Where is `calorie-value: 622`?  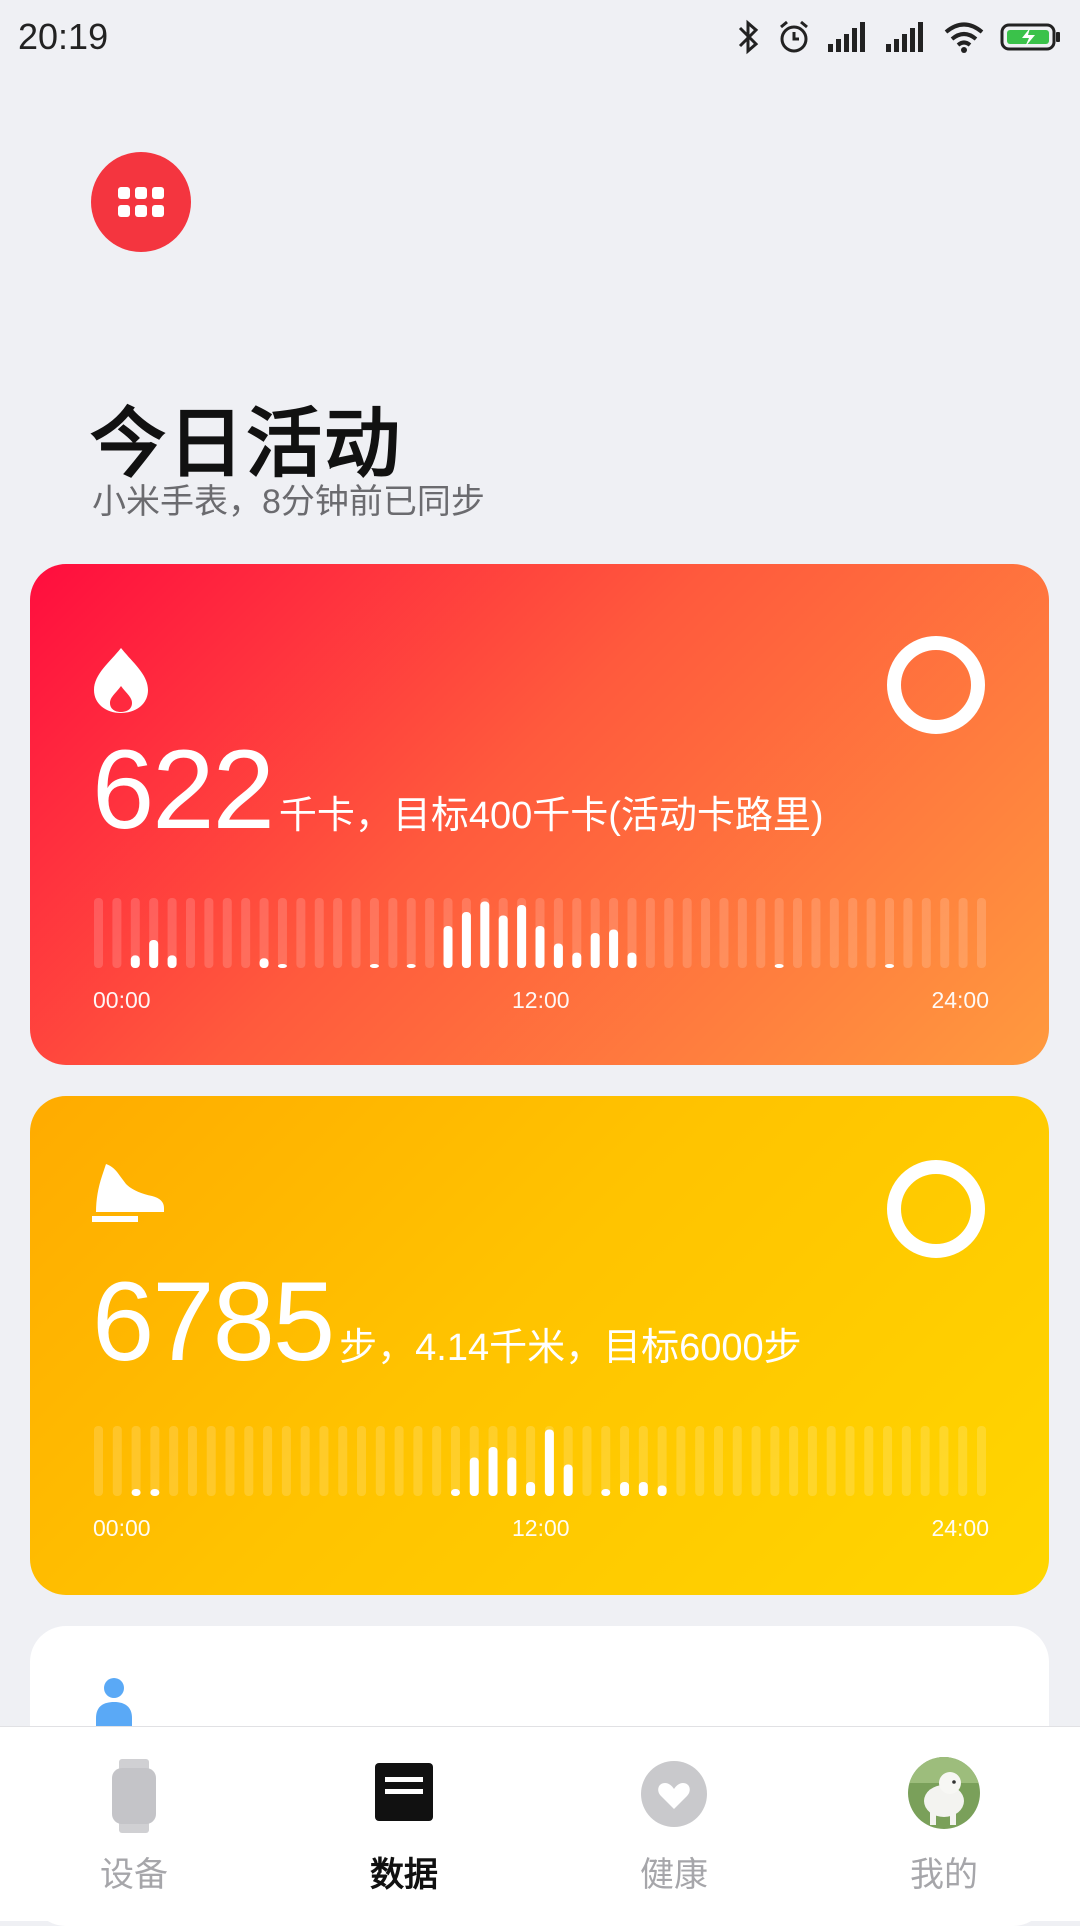
calorie-value: 622 is located at coordinates (183, 789).